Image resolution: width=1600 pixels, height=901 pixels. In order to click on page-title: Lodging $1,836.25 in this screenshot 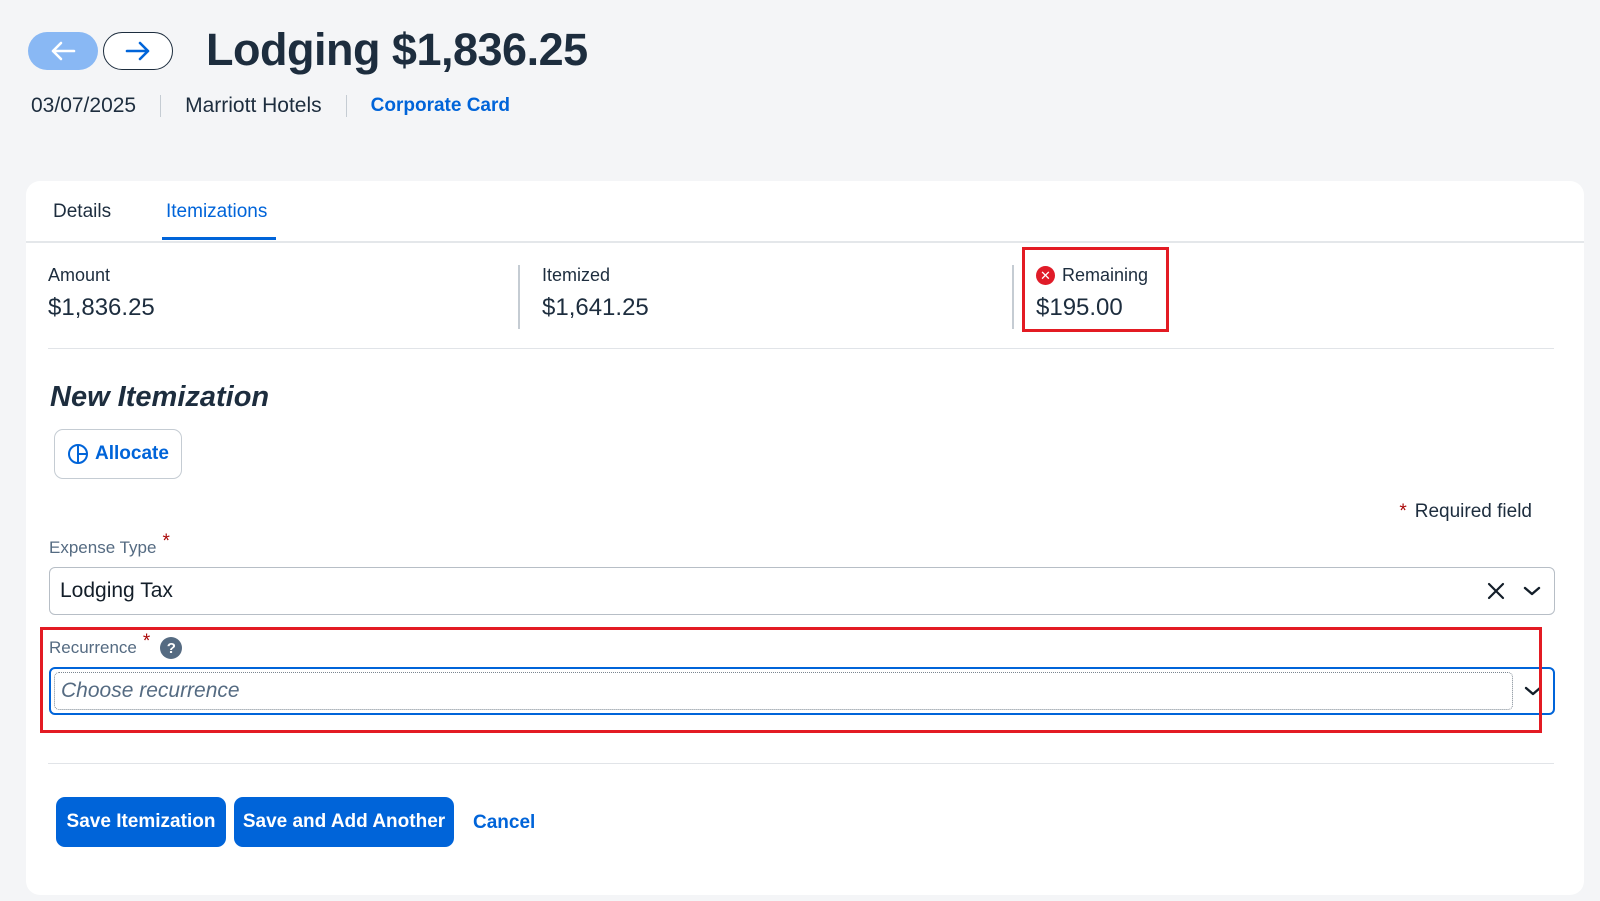, I will do `click(397, 49)`.